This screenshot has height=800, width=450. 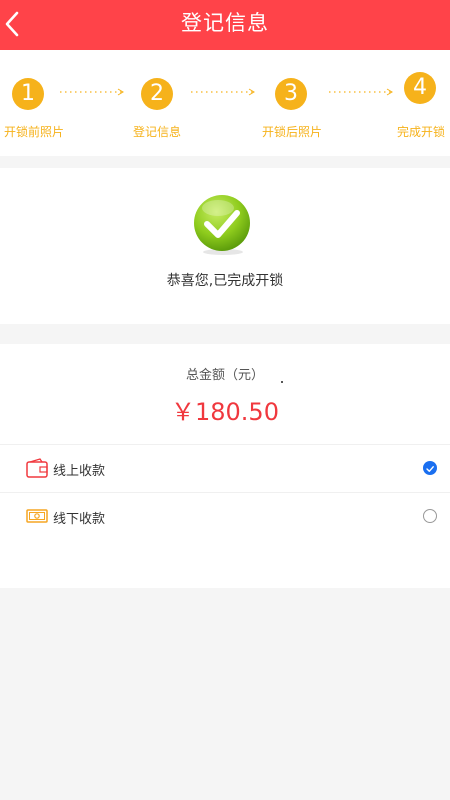 I want to click on progress-steps: 1 2 3 4 开锁前照片 登记信息 开锁后照片 完成开锁, so click(x=225, y=103).